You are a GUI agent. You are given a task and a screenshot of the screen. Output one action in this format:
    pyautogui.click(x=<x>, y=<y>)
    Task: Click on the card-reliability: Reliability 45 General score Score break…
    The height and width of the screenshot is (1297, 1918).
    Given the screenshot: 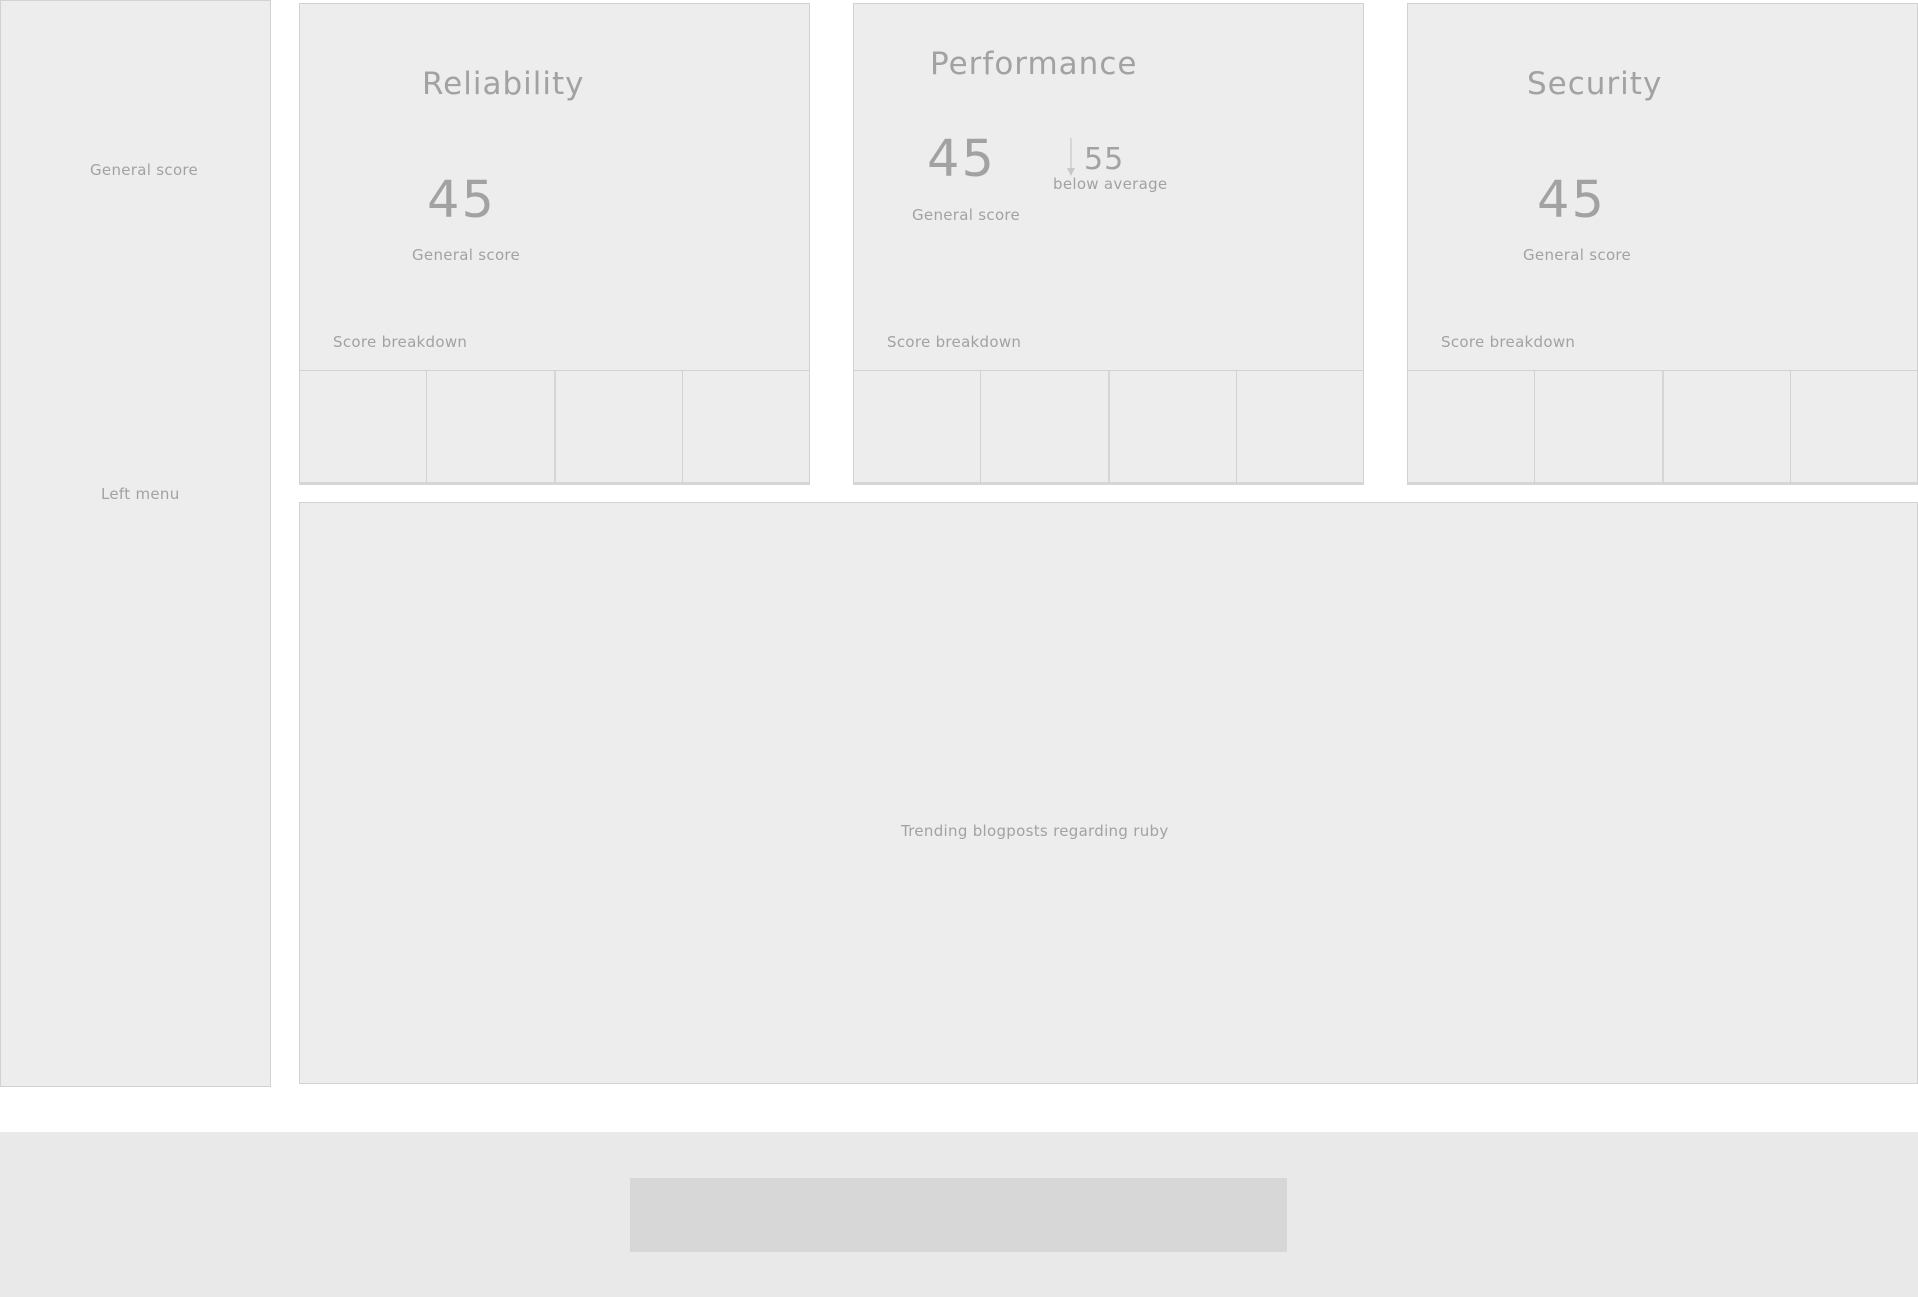 What is the action you would take?
    pyautogui.click(x=554, y=244)
    